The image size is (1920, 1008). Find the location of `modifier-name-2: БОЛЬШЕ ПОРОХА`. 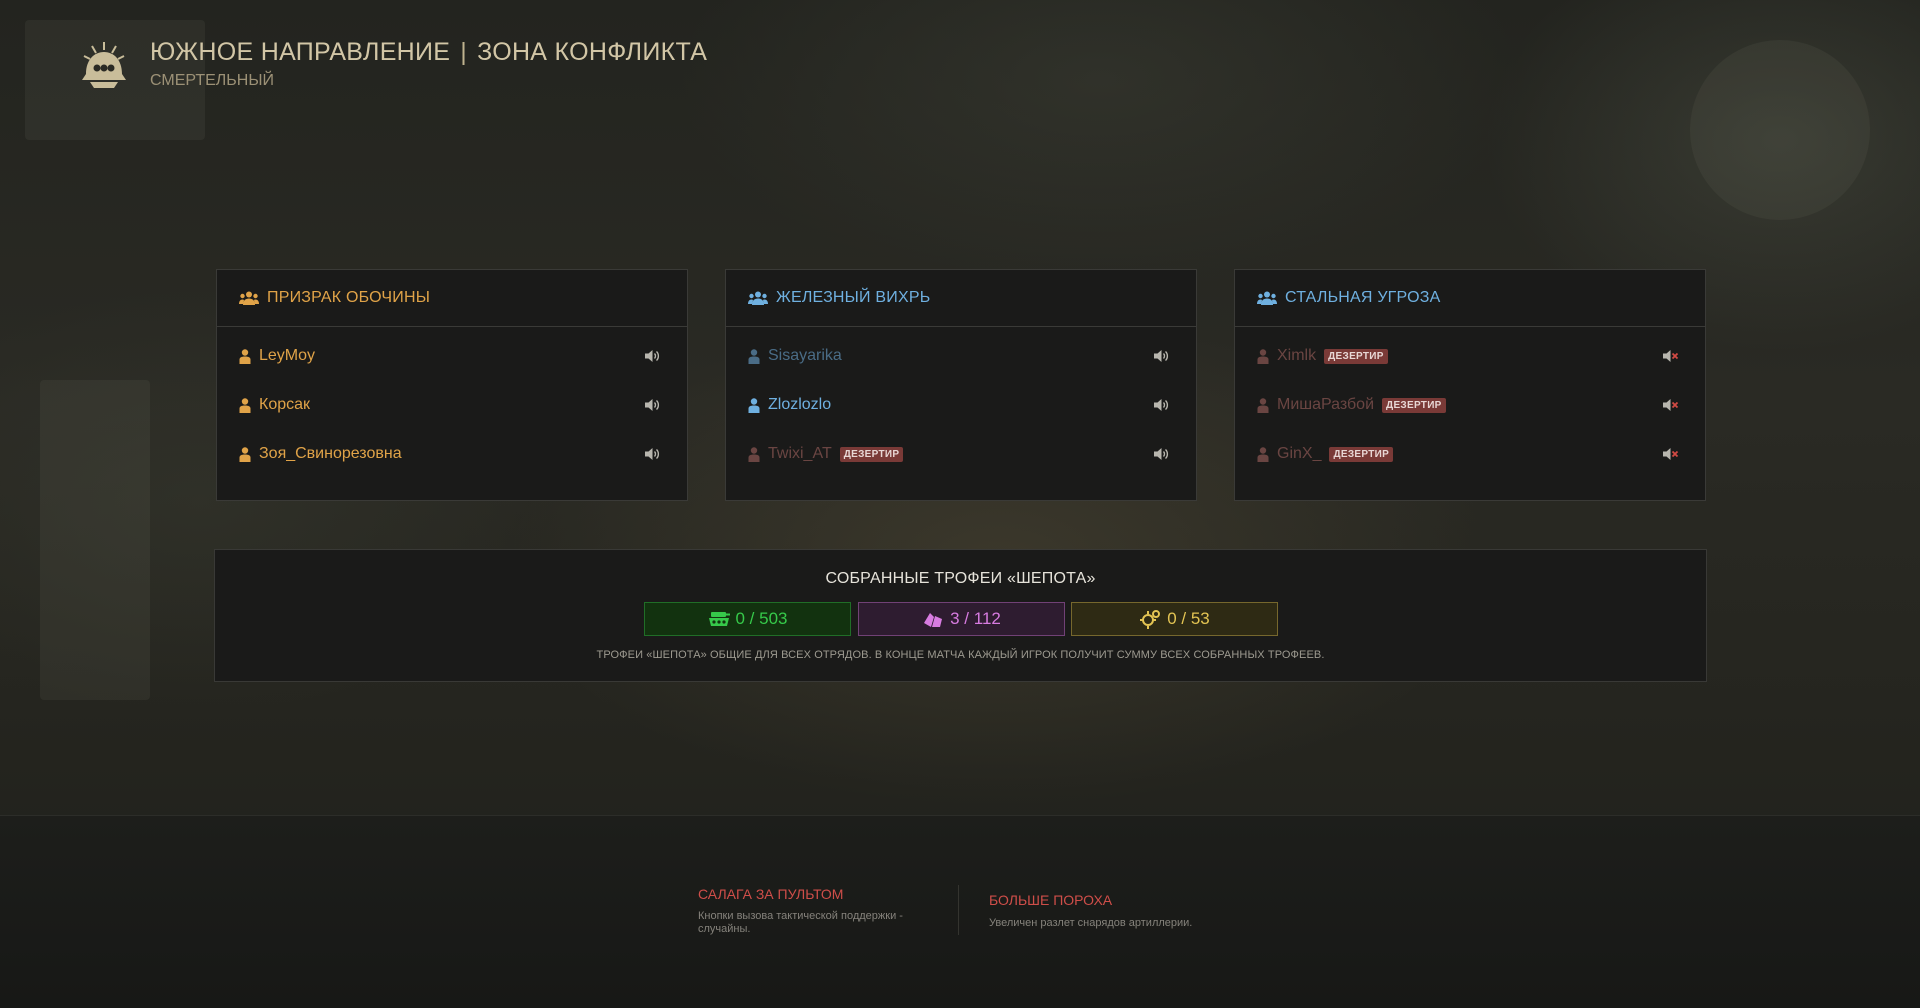

modifier-name-2: БОЛЬШЕ ПОРОХА is located at coordinates (1051, 900).